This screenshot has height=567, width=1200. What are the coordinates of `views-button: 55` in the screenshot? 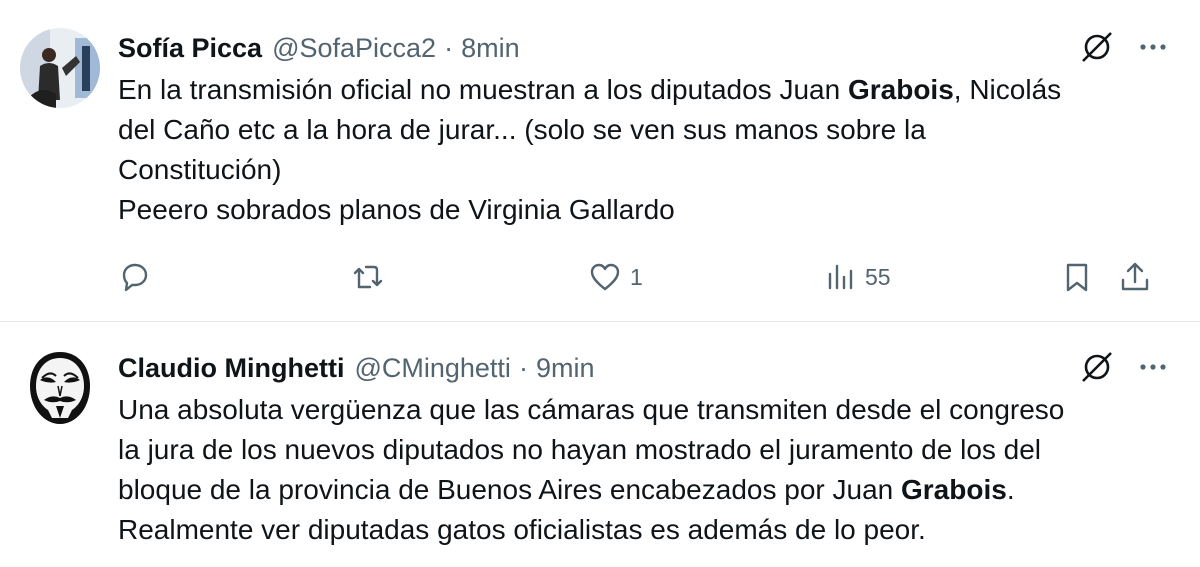 It's located at (857, 277).